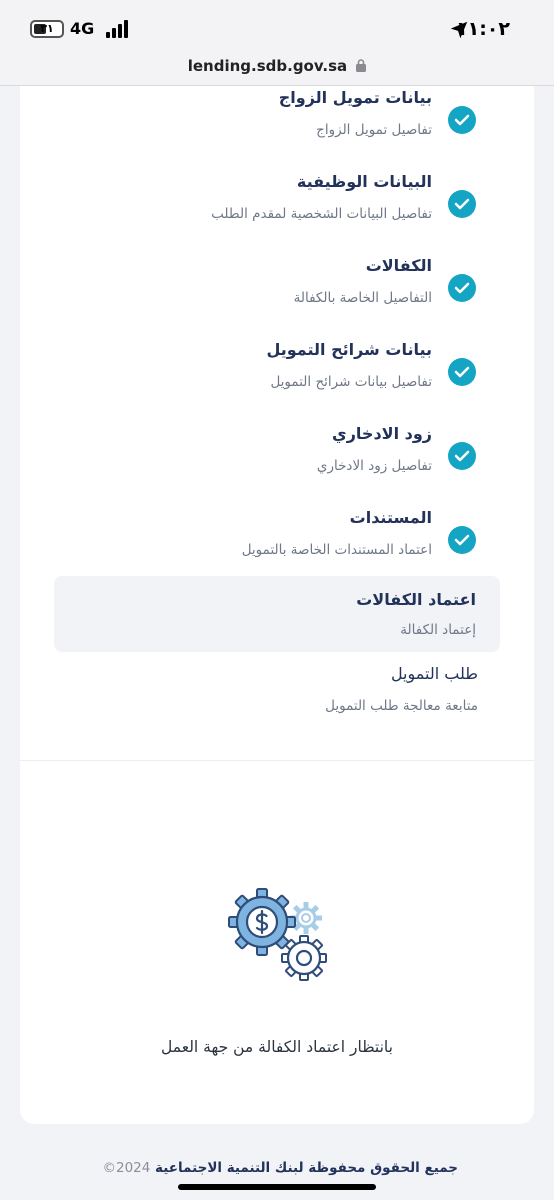 This screenshot has height=1200, width=554. Describe the element at coordinates (438, 630) in the screenshot. I see `step-subtitle: إعتماد الكفالة` at that location.